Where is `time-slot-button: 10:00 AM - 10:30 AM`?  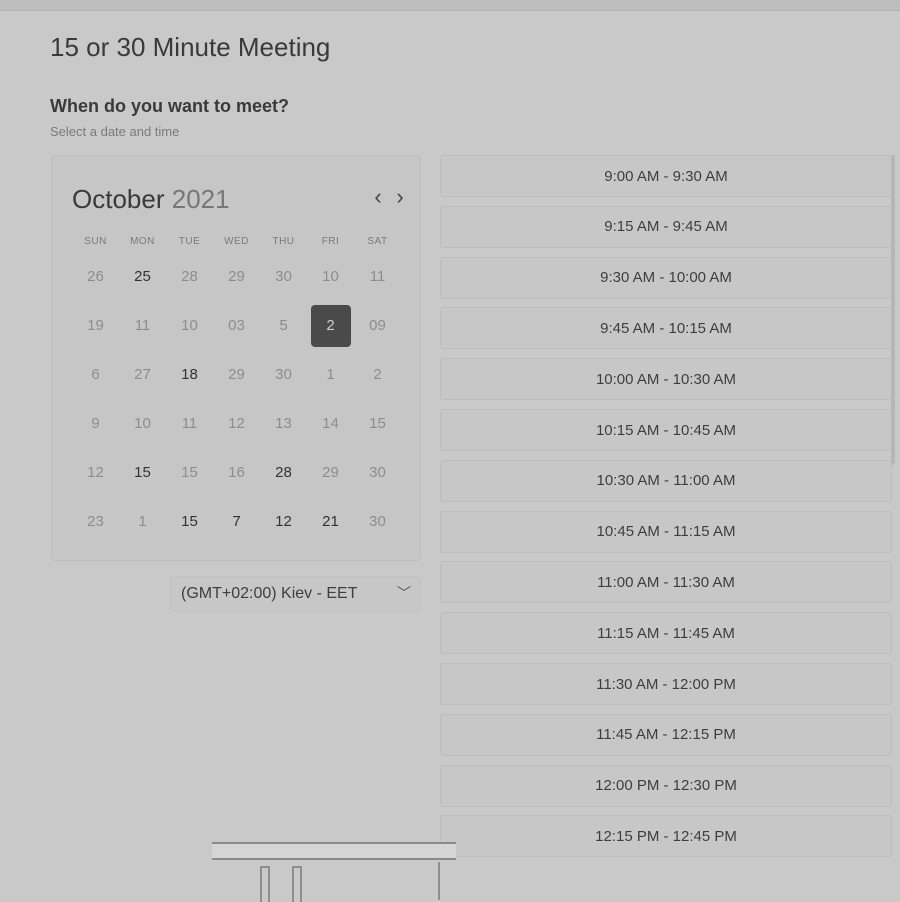 time-slot-button: 10:00 AM - 10:30 AM is located at coordinates (666, 379).